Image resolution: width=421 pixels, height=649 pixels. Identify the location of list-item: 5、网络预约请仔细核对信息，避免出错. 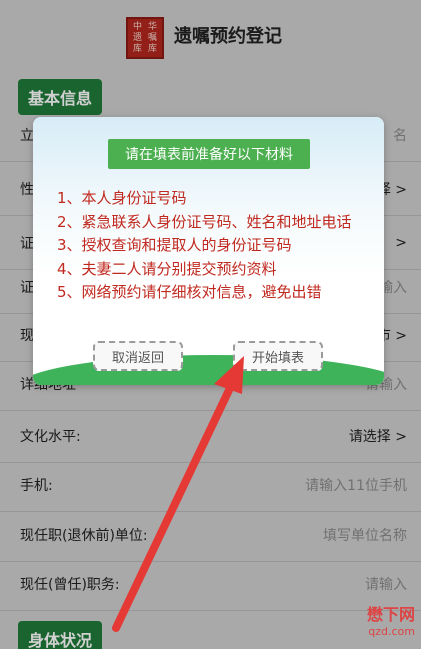
(189, 292).